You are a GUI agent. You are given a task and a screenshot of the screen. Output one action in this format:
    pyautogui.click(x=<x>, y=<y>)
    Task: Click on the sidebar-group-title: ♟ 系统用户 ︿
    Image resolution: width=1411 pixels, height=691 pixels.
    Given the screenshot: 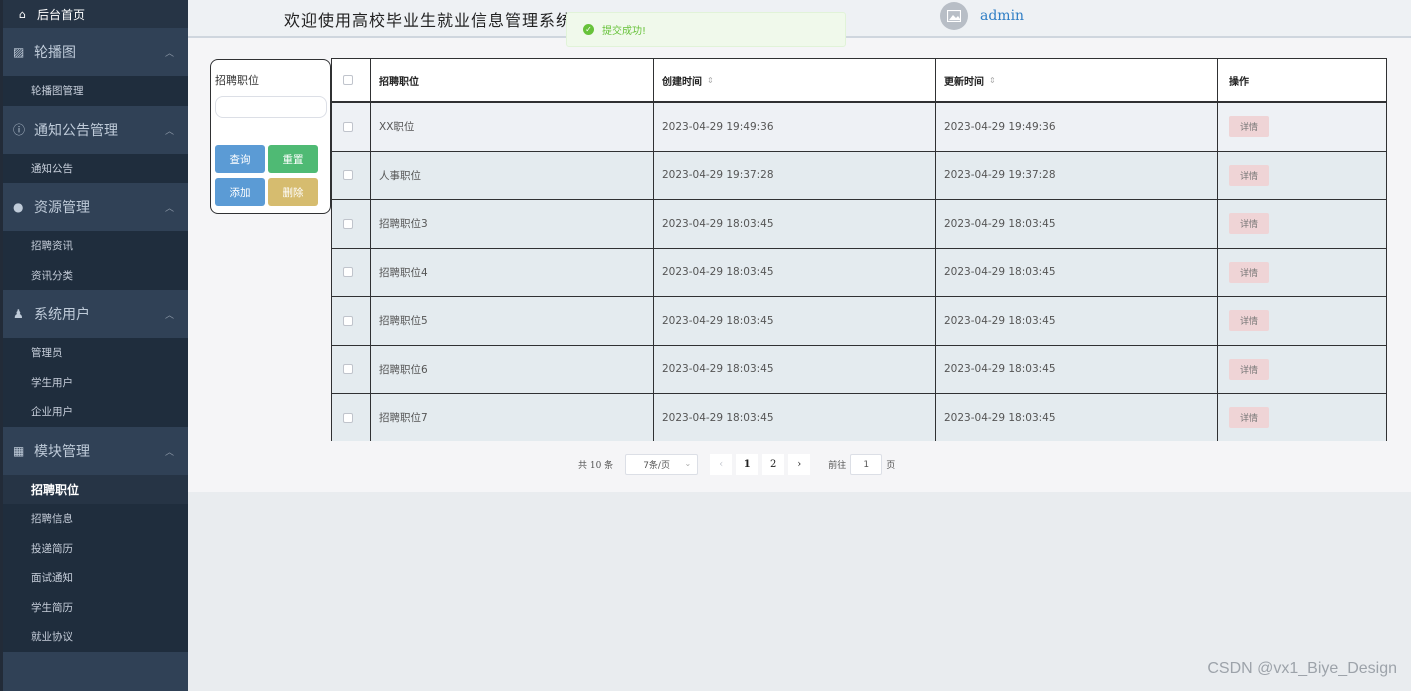 What is the action you would take?
    pyautogui.click(x=95, y=314)
    